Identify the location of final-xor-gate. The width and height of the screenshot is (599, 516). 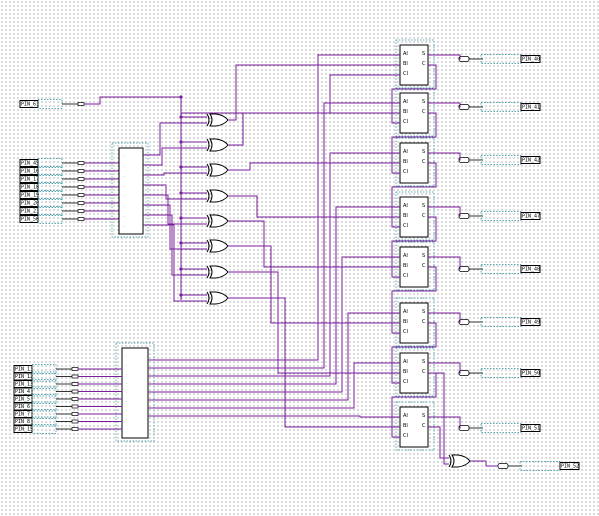
(461, 461).